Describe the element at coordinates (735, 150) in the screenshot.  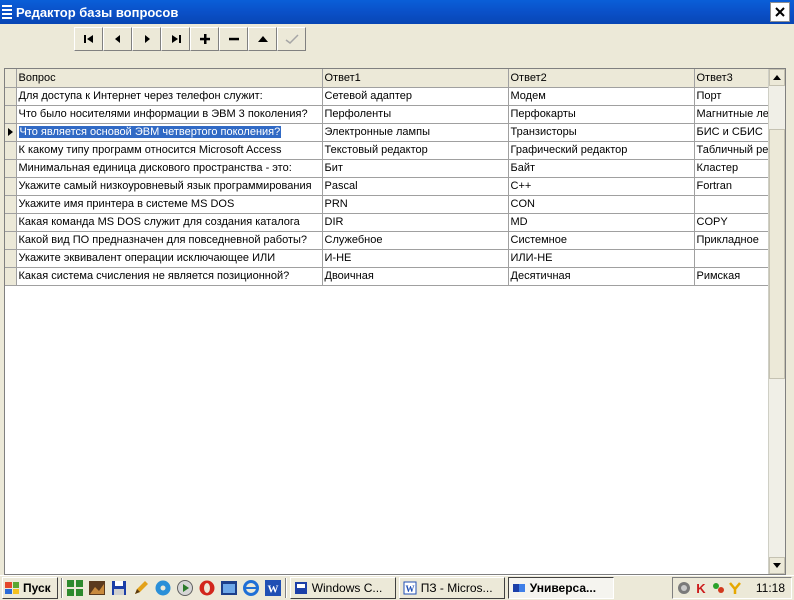
I see `cell-answer3: Табличный ред` at that location.